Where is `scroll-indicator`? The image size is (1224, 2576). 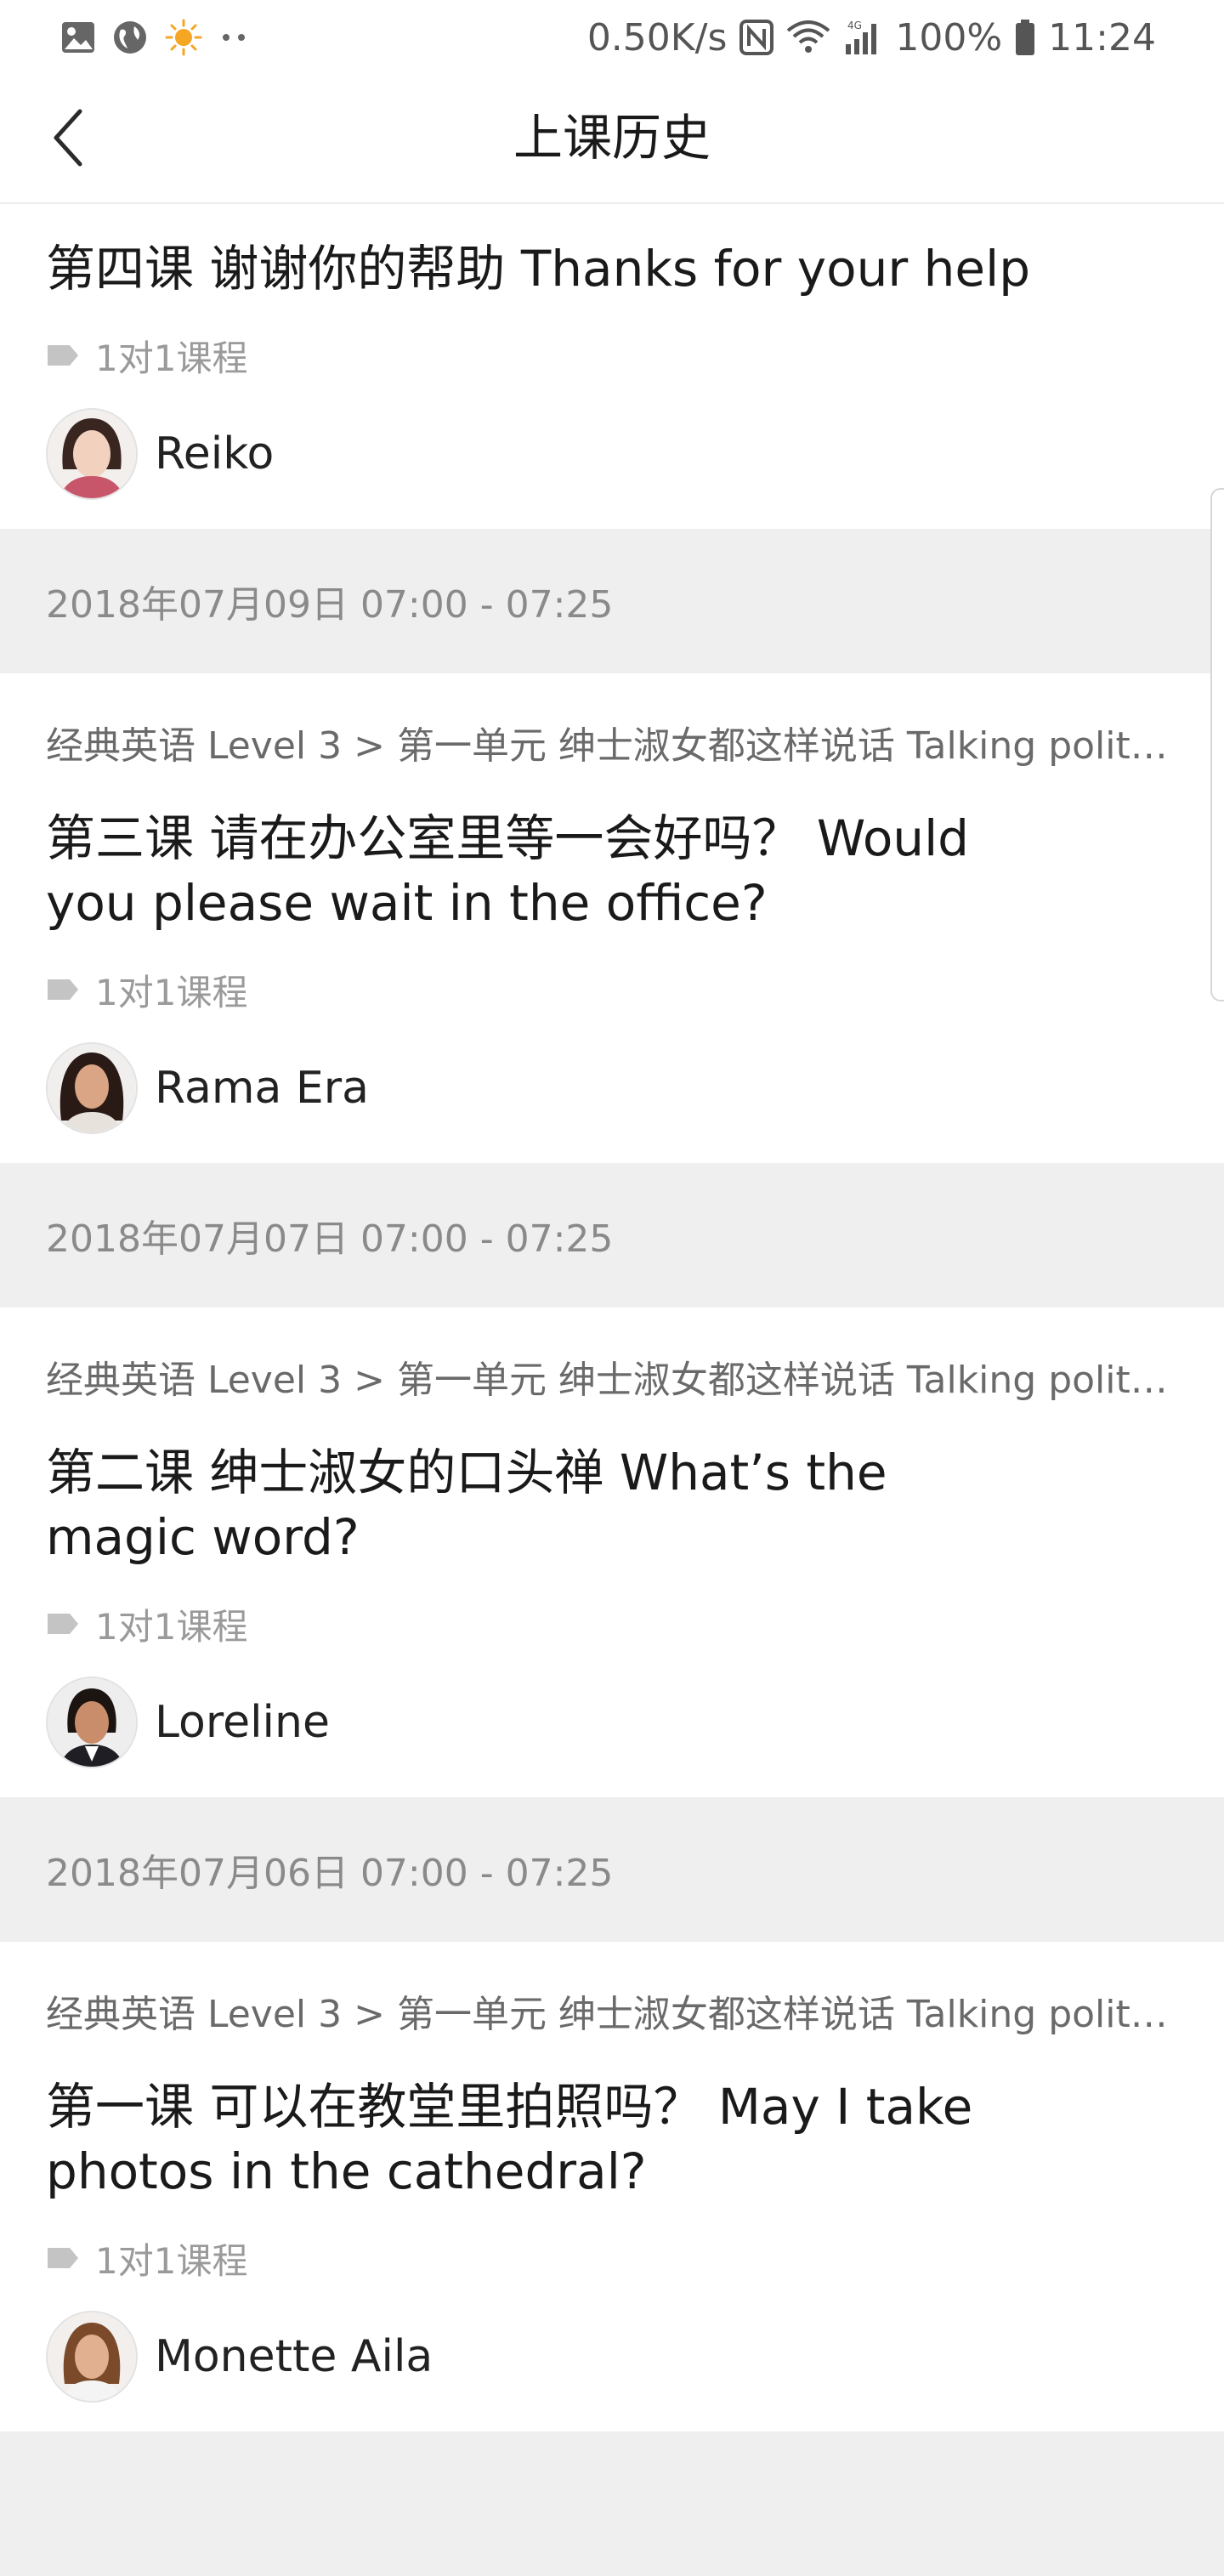
scroll-indicator is located at coordinates (1217, 745).